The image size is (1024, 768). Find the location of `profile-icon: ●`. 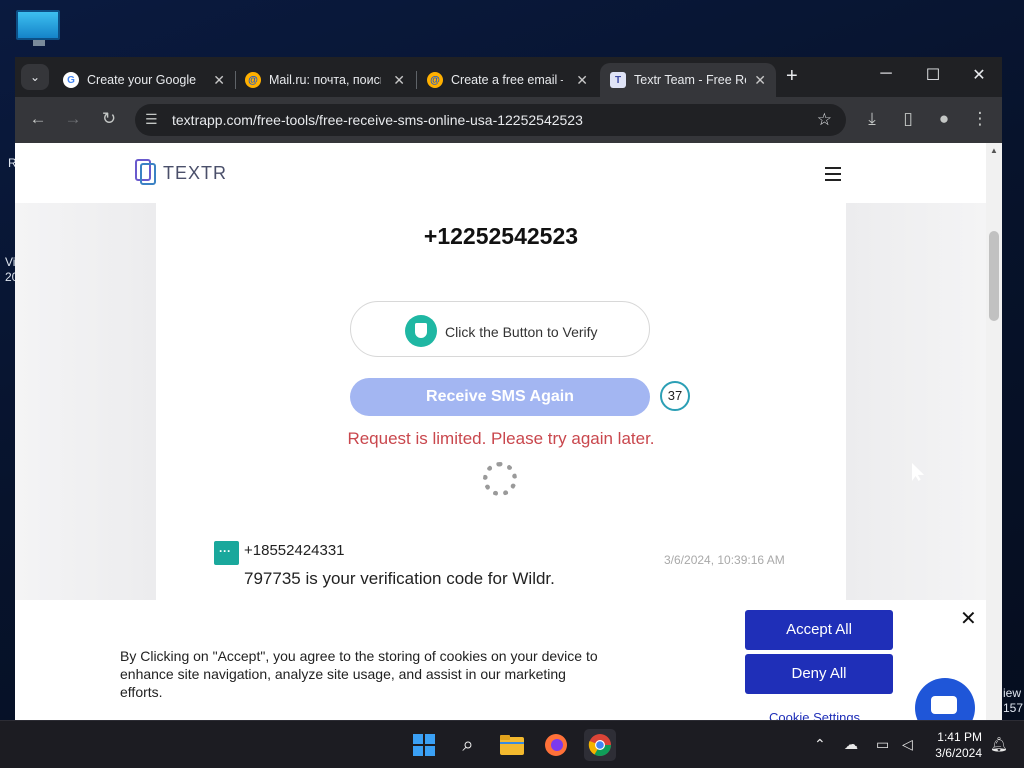

profile-icon: ● is located at coordinates (944, 119).